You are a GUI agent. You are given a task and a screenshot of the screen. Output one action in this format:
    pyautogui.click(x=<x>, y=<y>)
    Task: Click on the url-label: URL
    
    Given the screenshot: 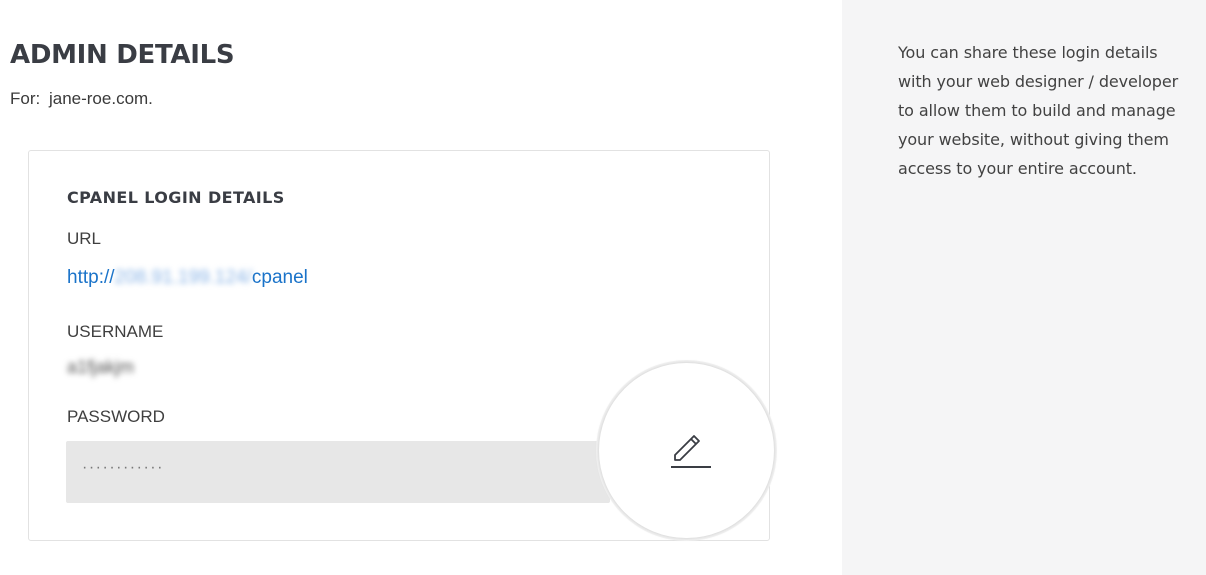 What is the action you would take?
    pyautogui.click(x=84, y=238)
    